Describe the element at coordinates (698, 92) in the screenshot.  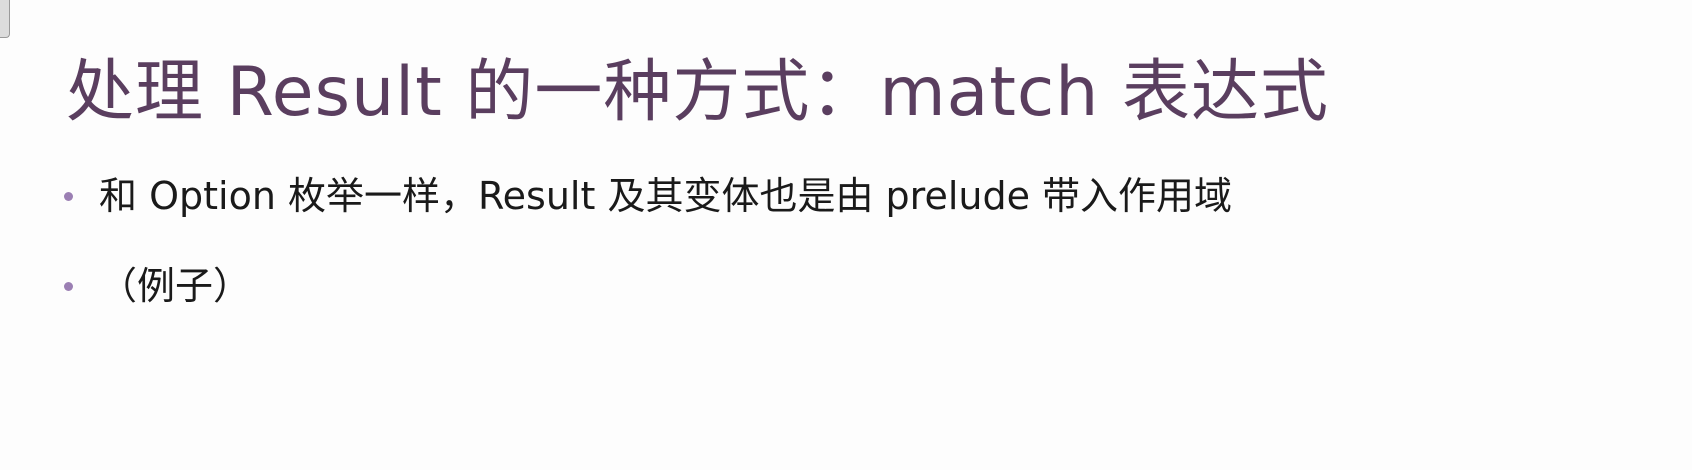
I see `slide-title: 处理 Result 的一种方式：match 表达式` at that location.